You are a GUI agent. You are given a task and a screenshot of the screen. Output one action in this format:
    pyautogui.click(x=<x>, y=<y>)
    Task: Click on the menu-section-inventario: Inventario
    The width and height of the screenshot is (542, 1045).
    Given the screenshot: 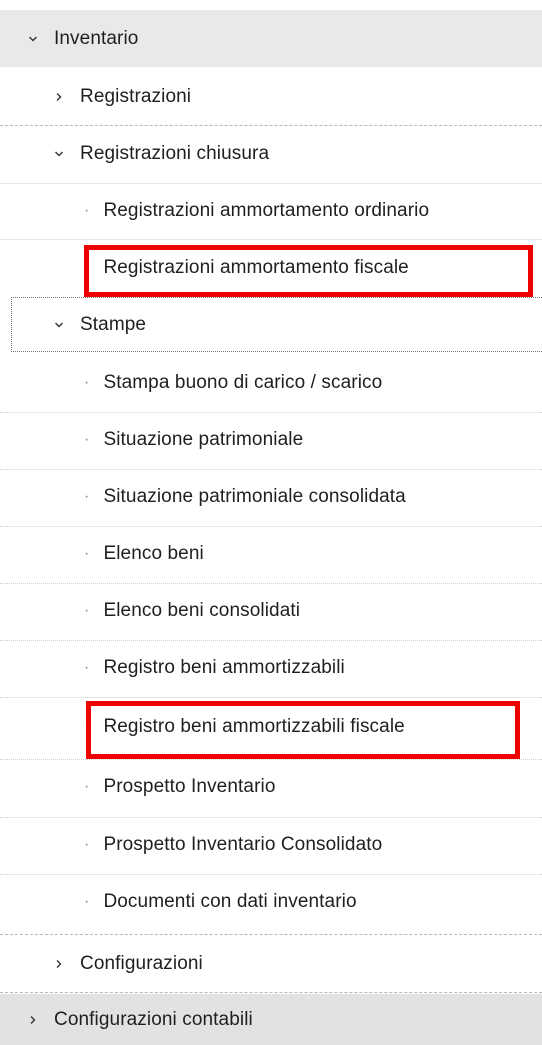 What is the action you would take?
    pyautogui.click(x=271, y=38)
    